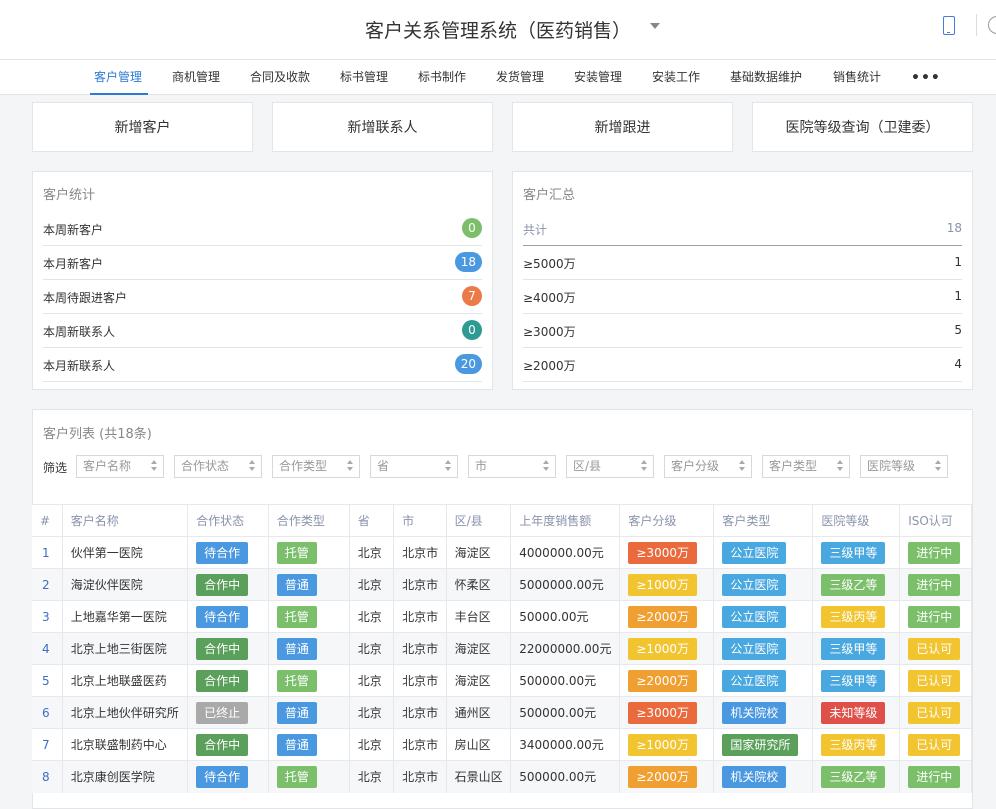 This screenshot has width=996, height=809. Describe the element at coordinates (610, 466) in the screenshot. I see `filter-select: 区/县` at that location.